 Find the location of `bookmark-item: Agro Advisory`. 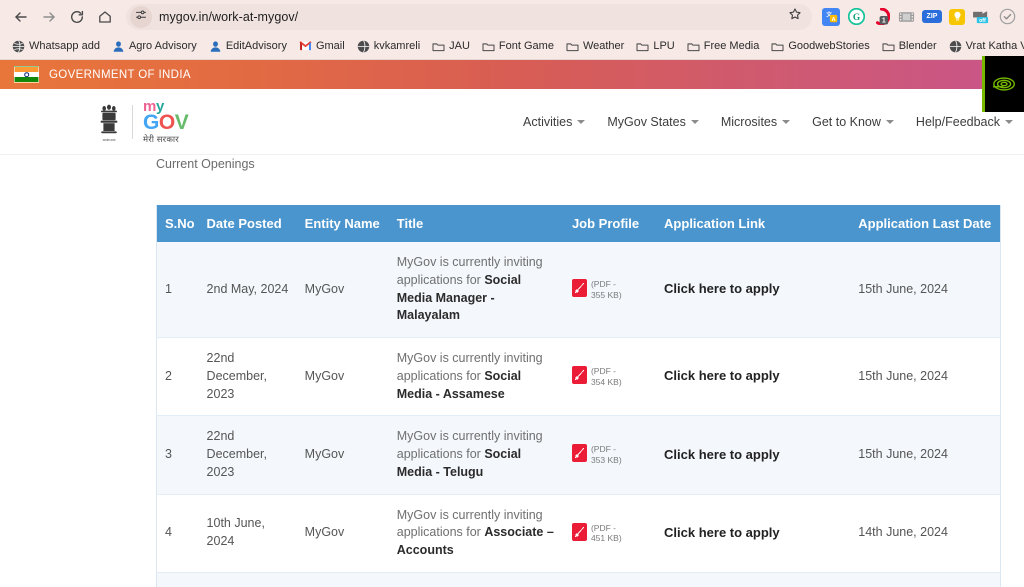

bookmark-item: Agro Advisory is located at coordinates (154, 46).